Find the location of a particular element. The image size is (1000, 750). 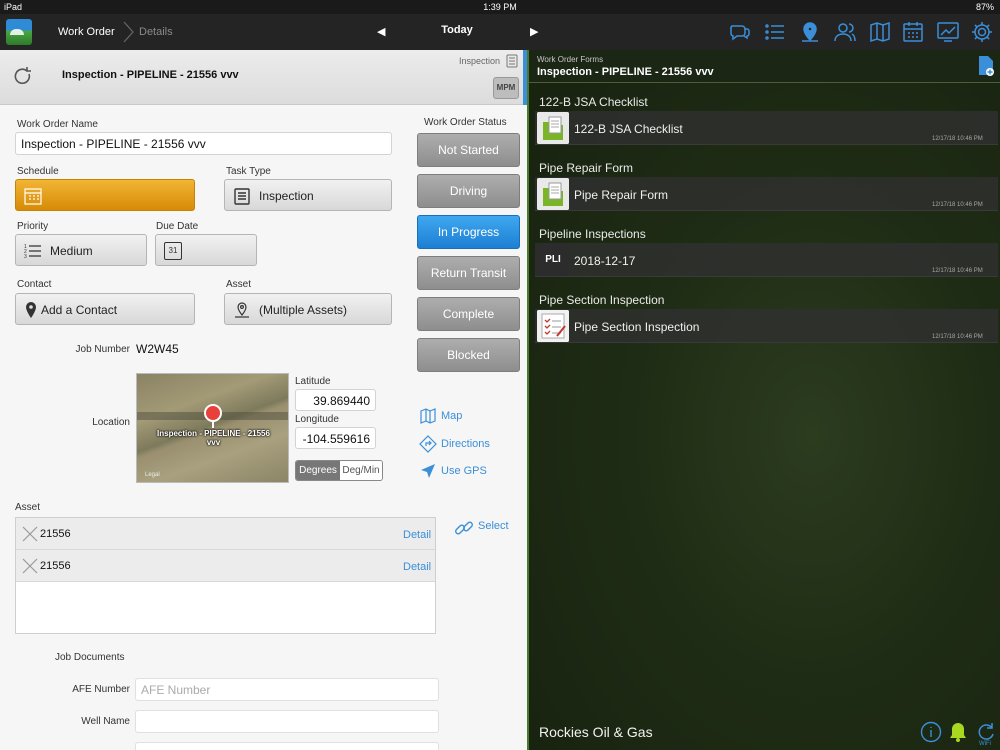

schedule-label: Schedule is located at coordinates (38, 171).